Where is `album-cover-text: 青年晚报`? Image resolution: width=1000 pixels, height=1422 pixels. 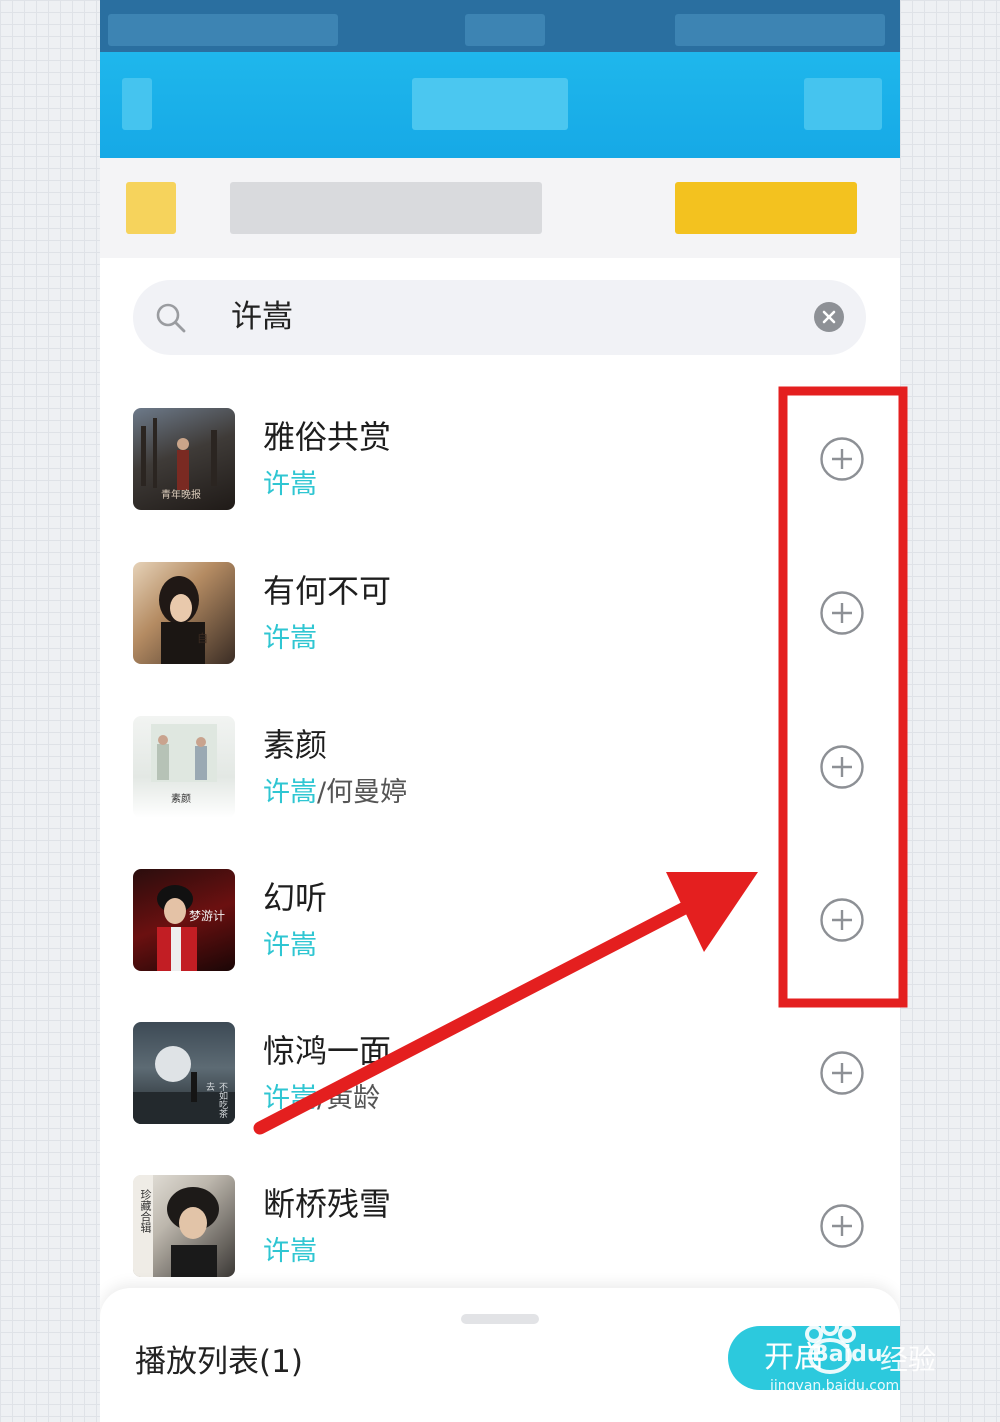 album-cover-text: 青年晚报 is located at coordinates (181, 495).